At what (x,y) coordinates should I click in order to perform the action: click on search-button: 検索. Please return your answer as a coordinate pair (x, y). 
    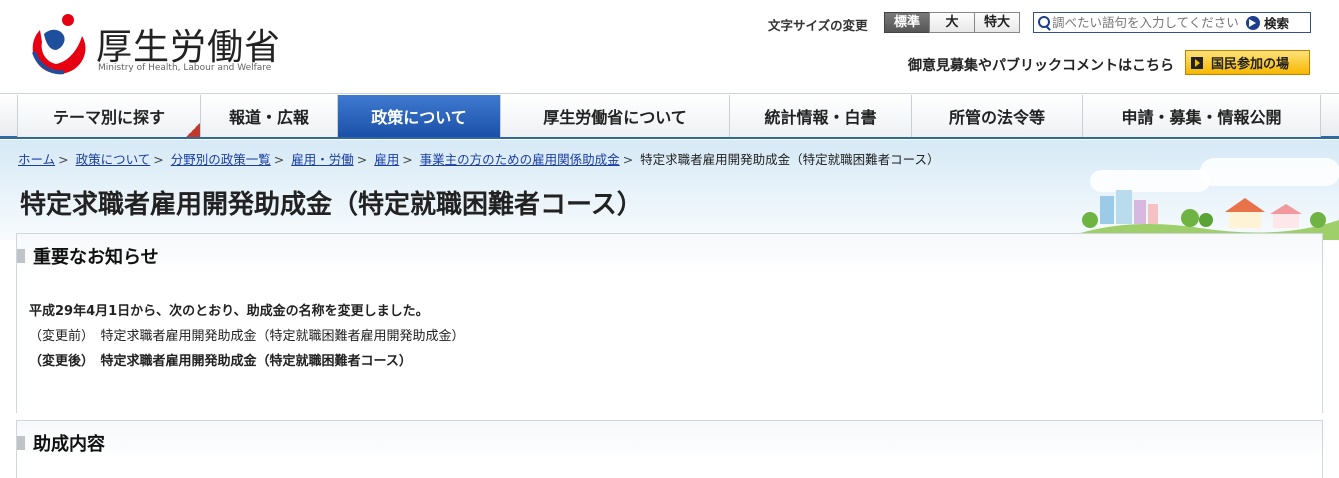
    Looking at the image, I should click on (1266, 22).